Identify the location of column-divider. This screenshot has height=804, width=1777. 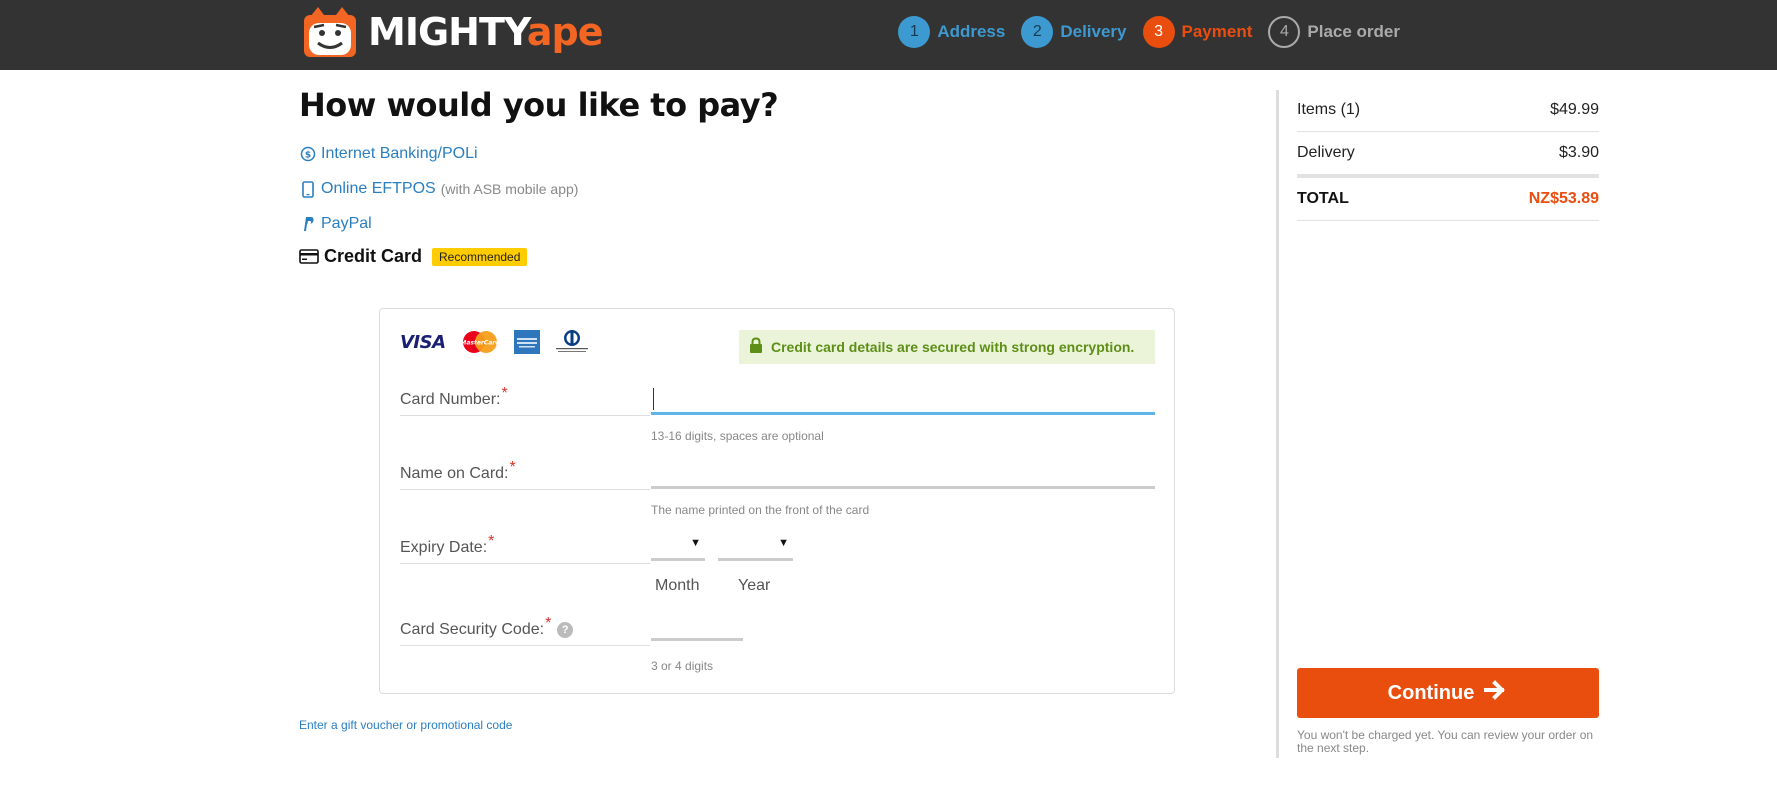
(1277, 424).